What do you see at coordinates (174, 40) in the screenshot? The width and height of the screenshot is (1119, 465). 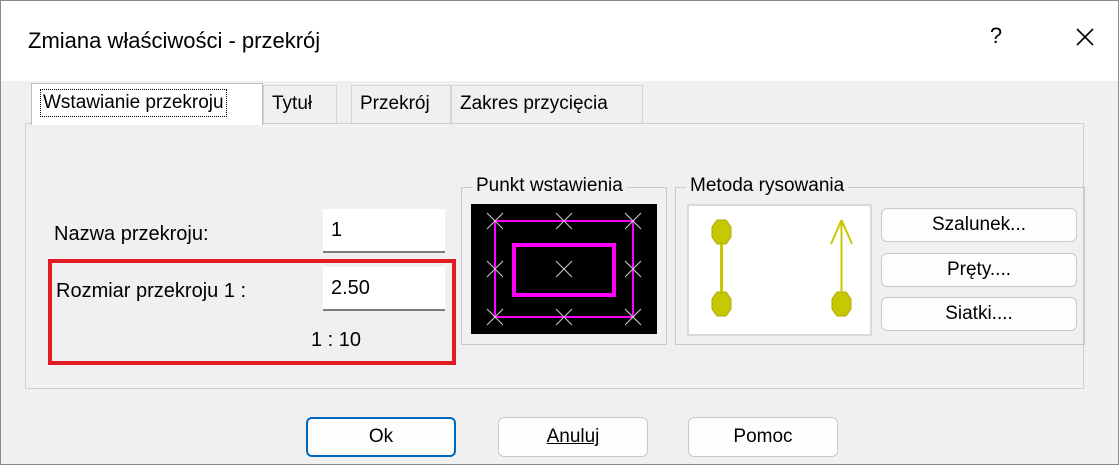 I see `window-title: Zmiana właściwości - przekrój` at bounding box center [174, 40].